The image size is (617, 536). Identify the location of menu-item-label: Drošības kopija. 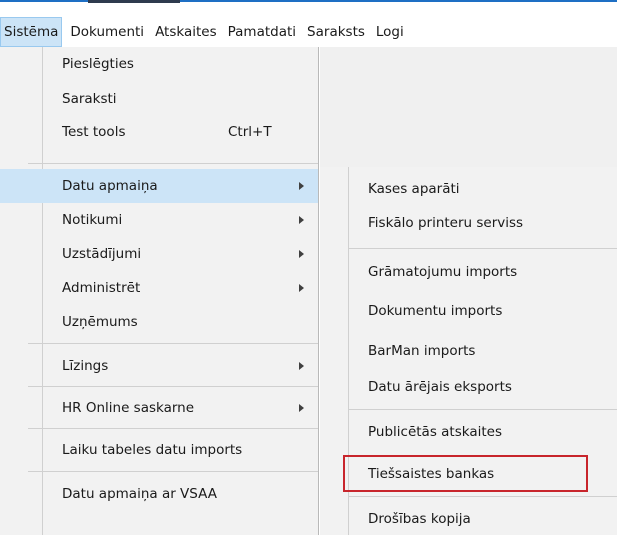
(419, 519).